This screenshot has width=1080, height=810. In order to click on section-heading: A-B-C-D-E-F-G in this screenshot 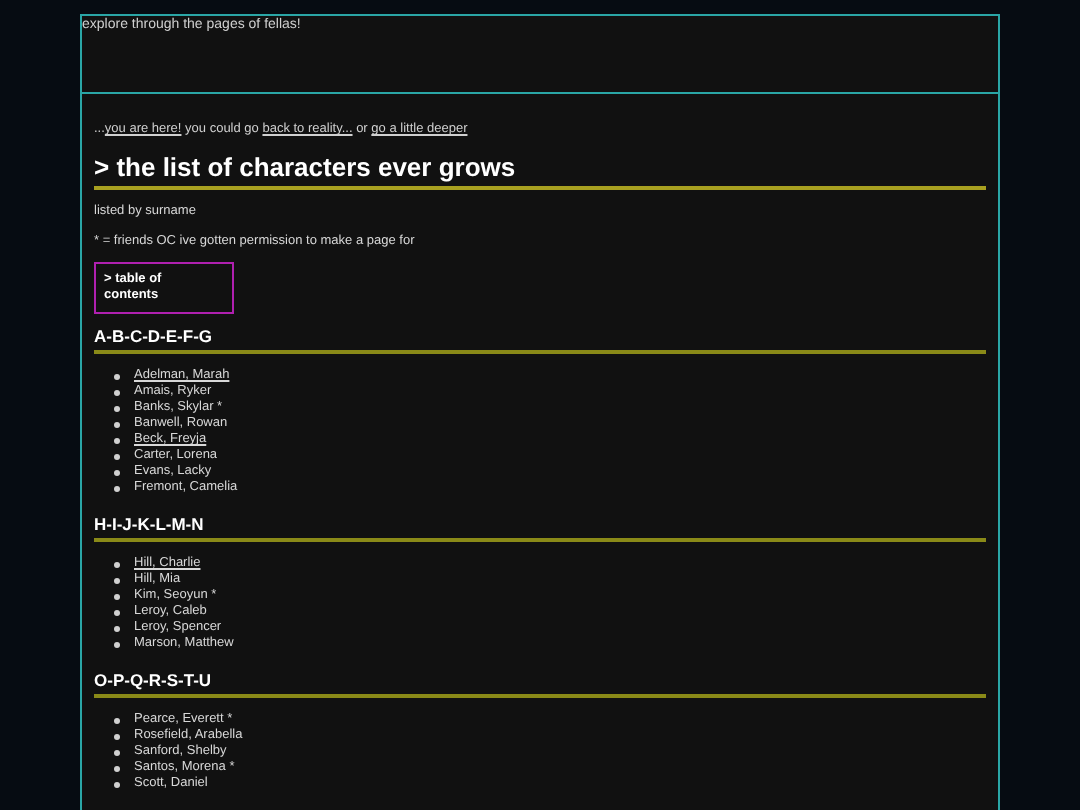, I will do `click(540, 340)`.